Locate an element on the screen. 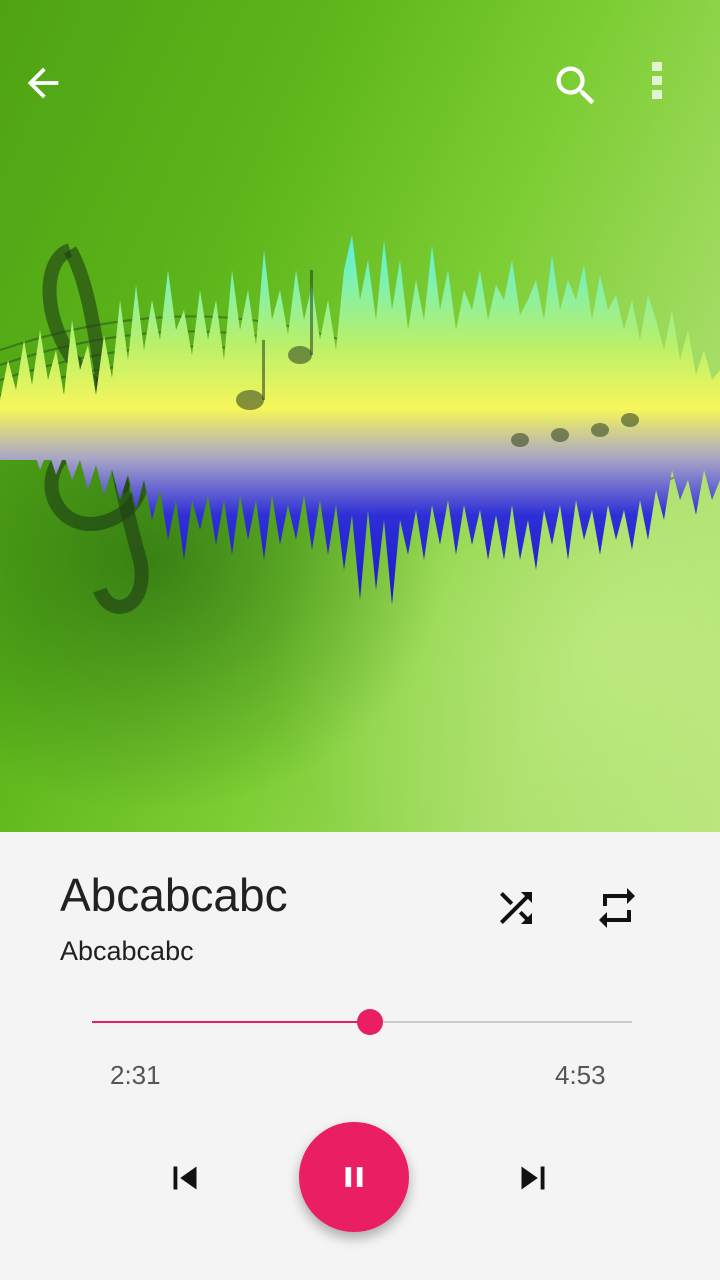  song-title: Abcabcabc is located at coordinates (174, 895).